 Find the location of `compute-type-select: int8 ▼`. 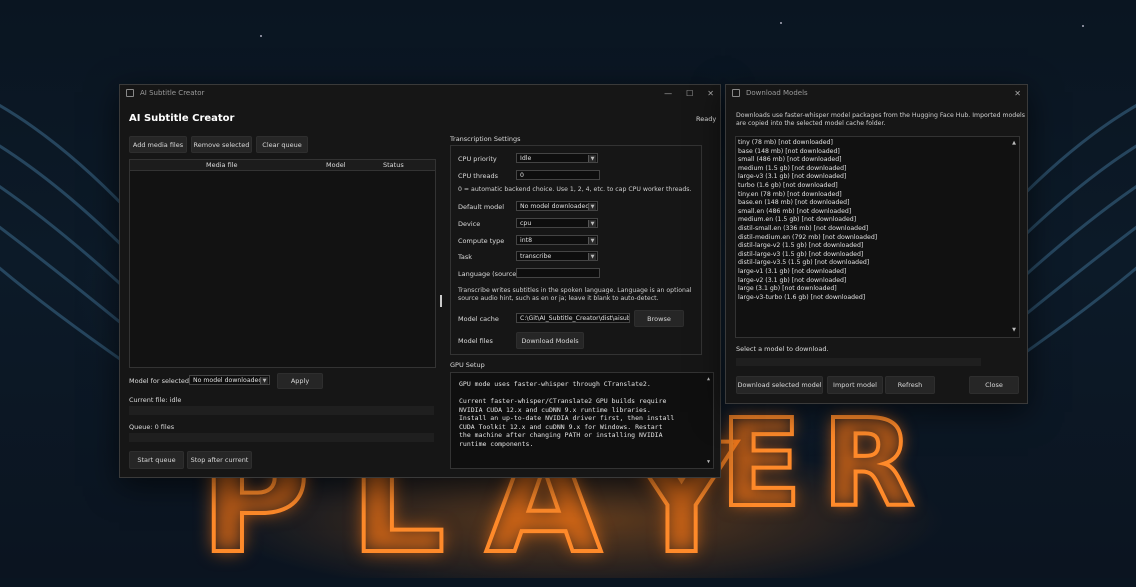

compute-type-select: int8 ▼ is located at coordinates (557, 240).